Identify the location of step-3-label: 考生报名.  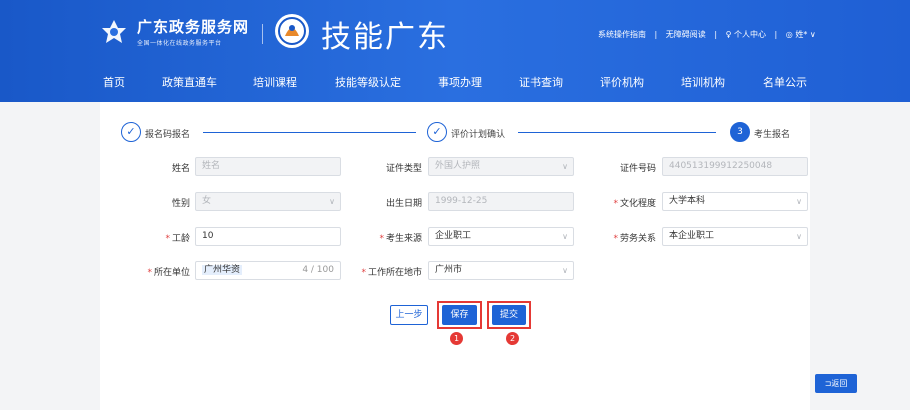
(772, 135).